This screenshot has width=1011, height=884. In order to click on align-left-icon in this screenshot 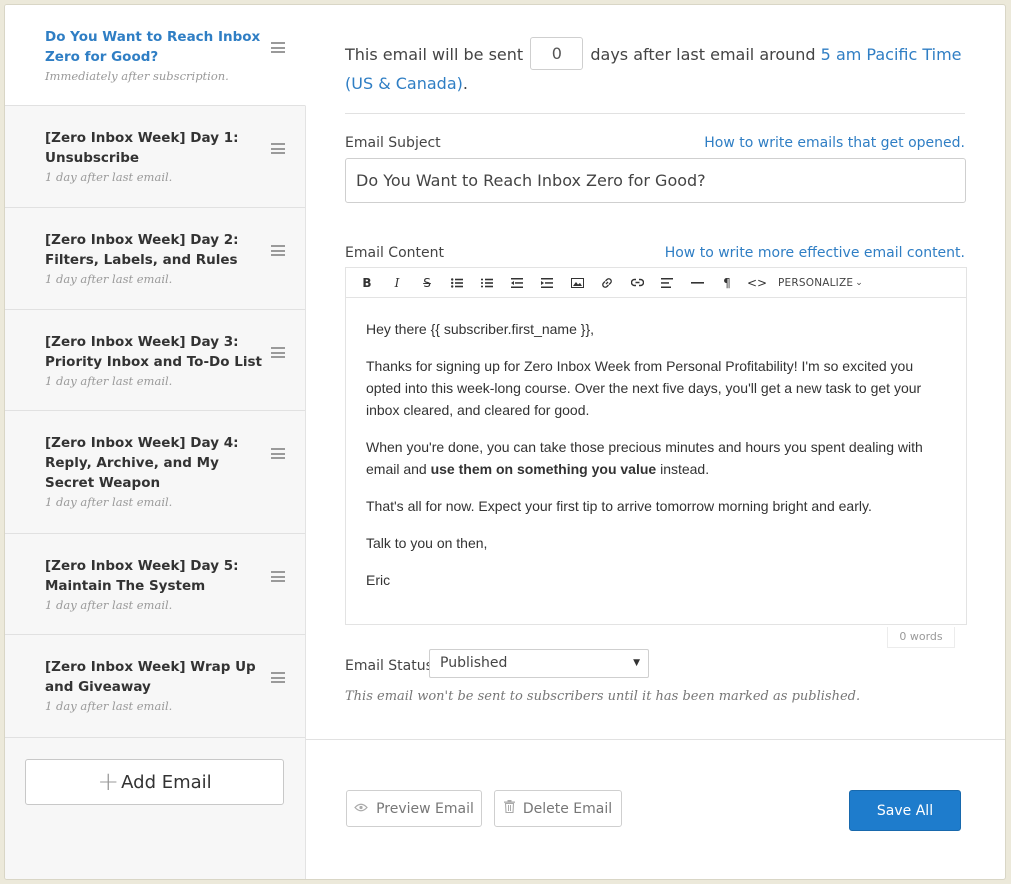, I will do `click(667, 283)`.